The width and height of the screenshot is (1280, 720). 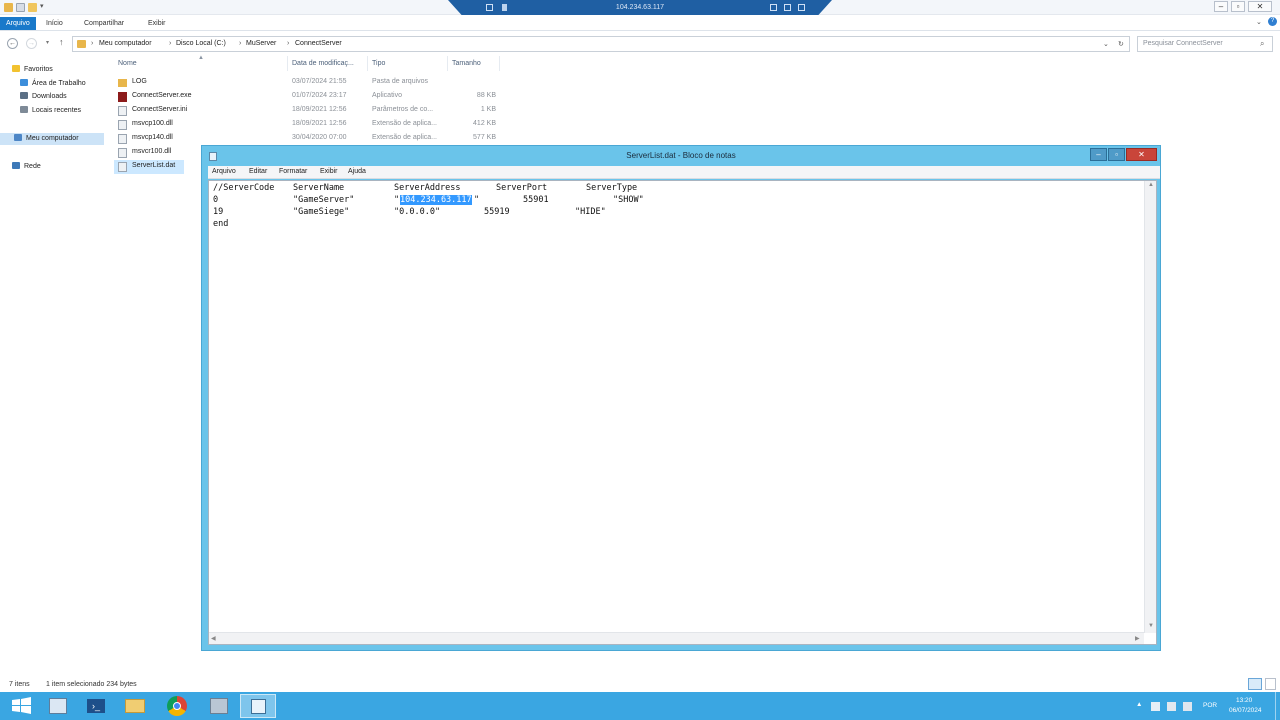 What do you see at coordinates (1139, 704) in the screenshot?
I see `show-hidden-icons-icon: ▲` at bounding box center [1139, 704].